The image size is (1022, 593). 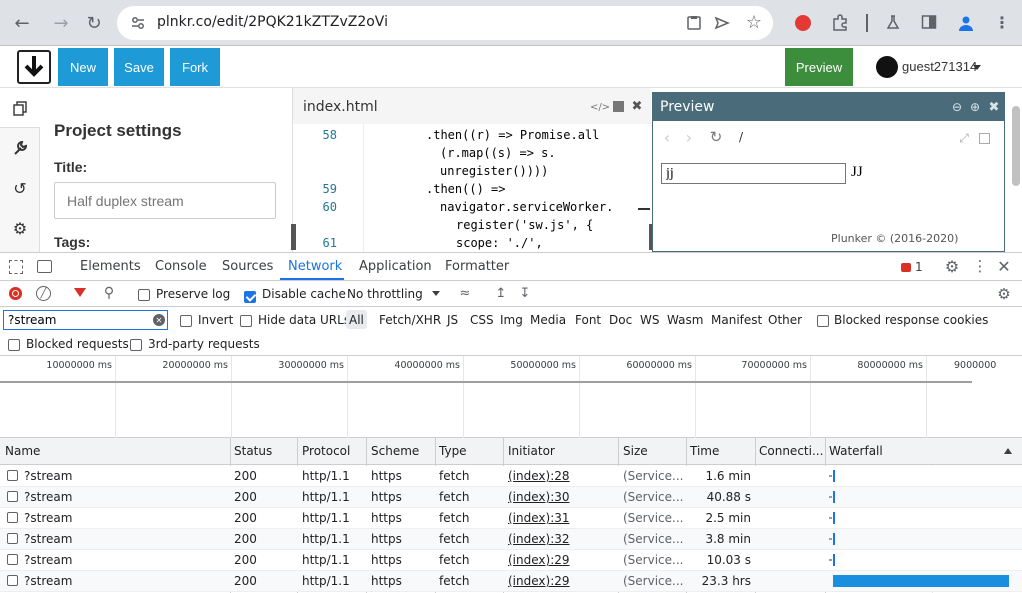 I want to click on close-file-icon: ✖, so click(x=637, y=106).